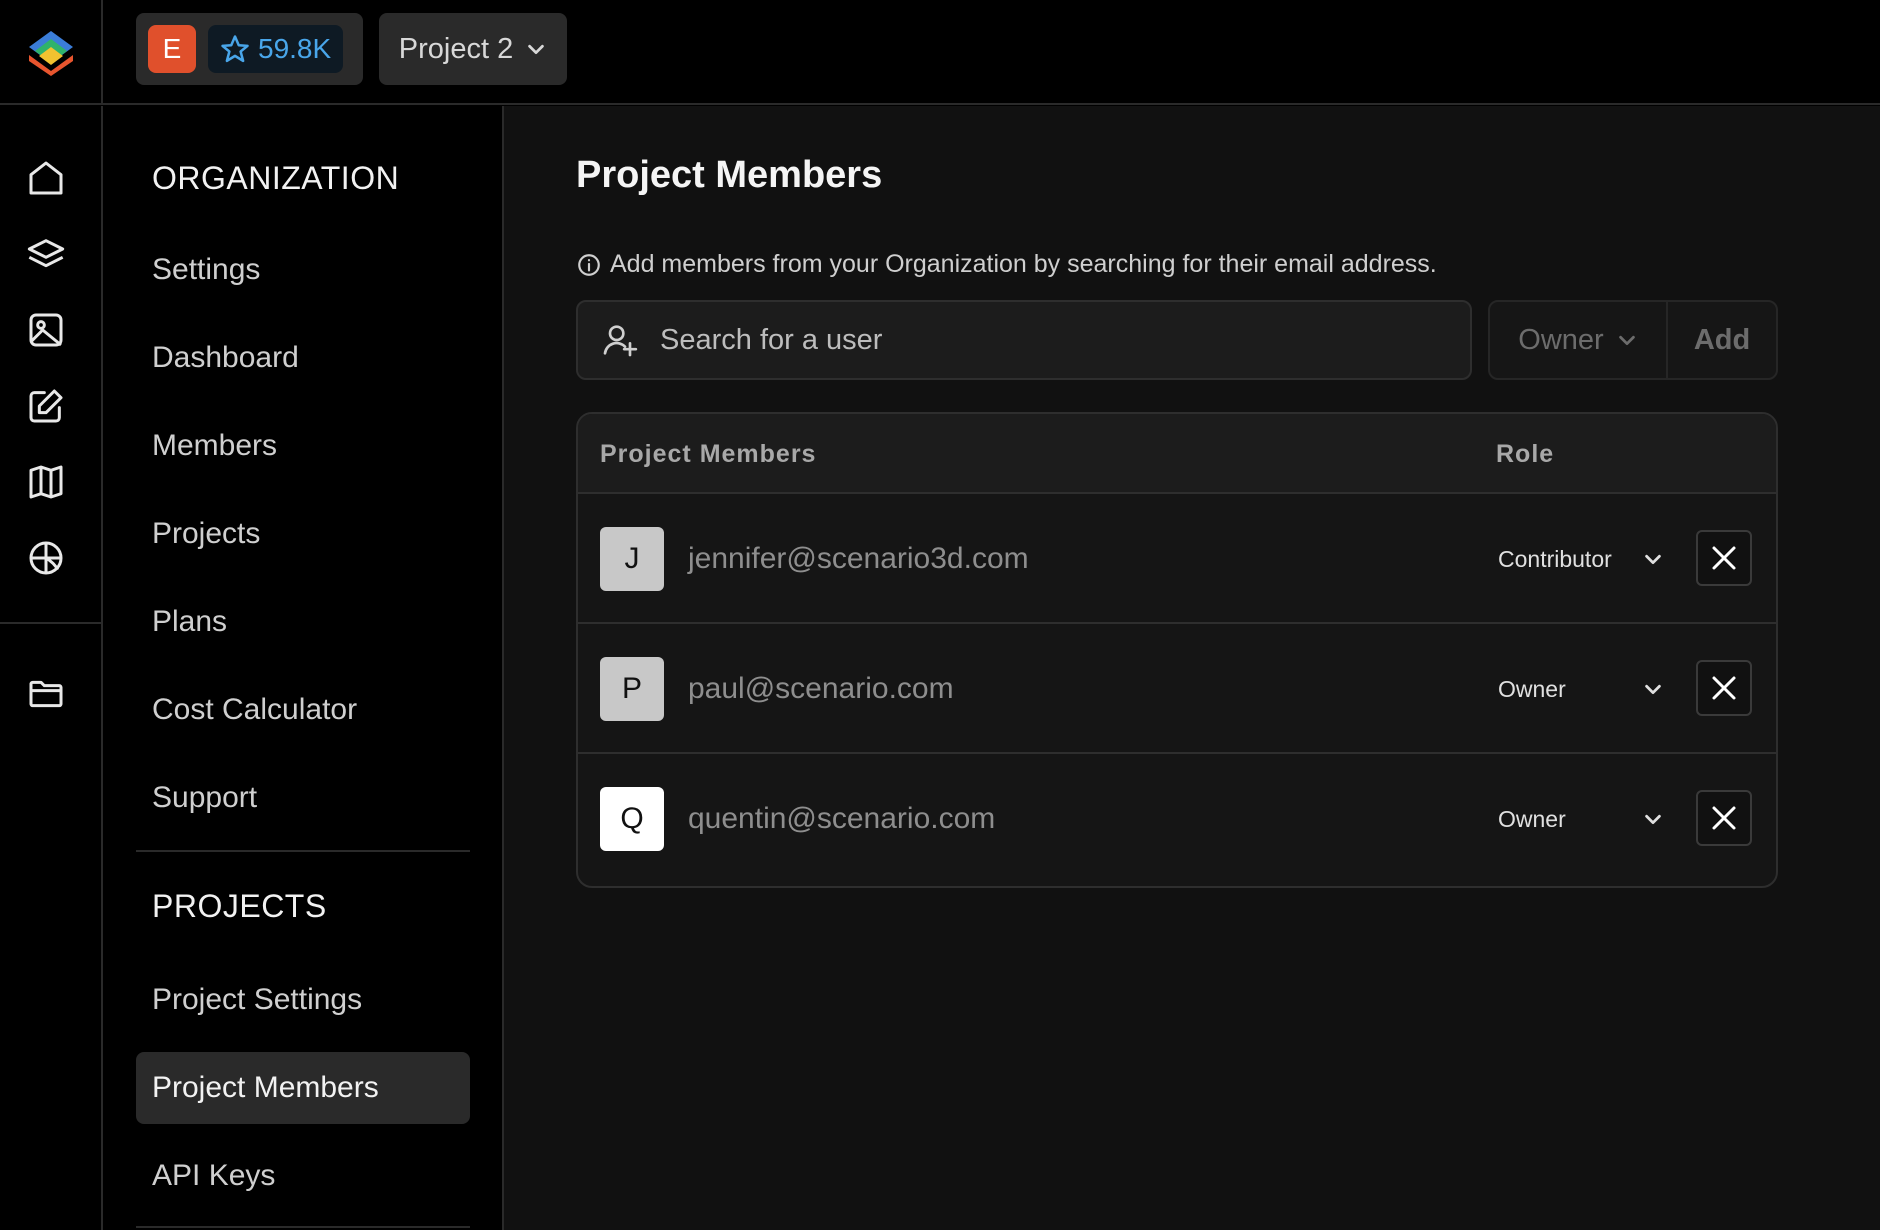  I want to click on sidebar-item-project-members: Project Members, so click(303, 1088).